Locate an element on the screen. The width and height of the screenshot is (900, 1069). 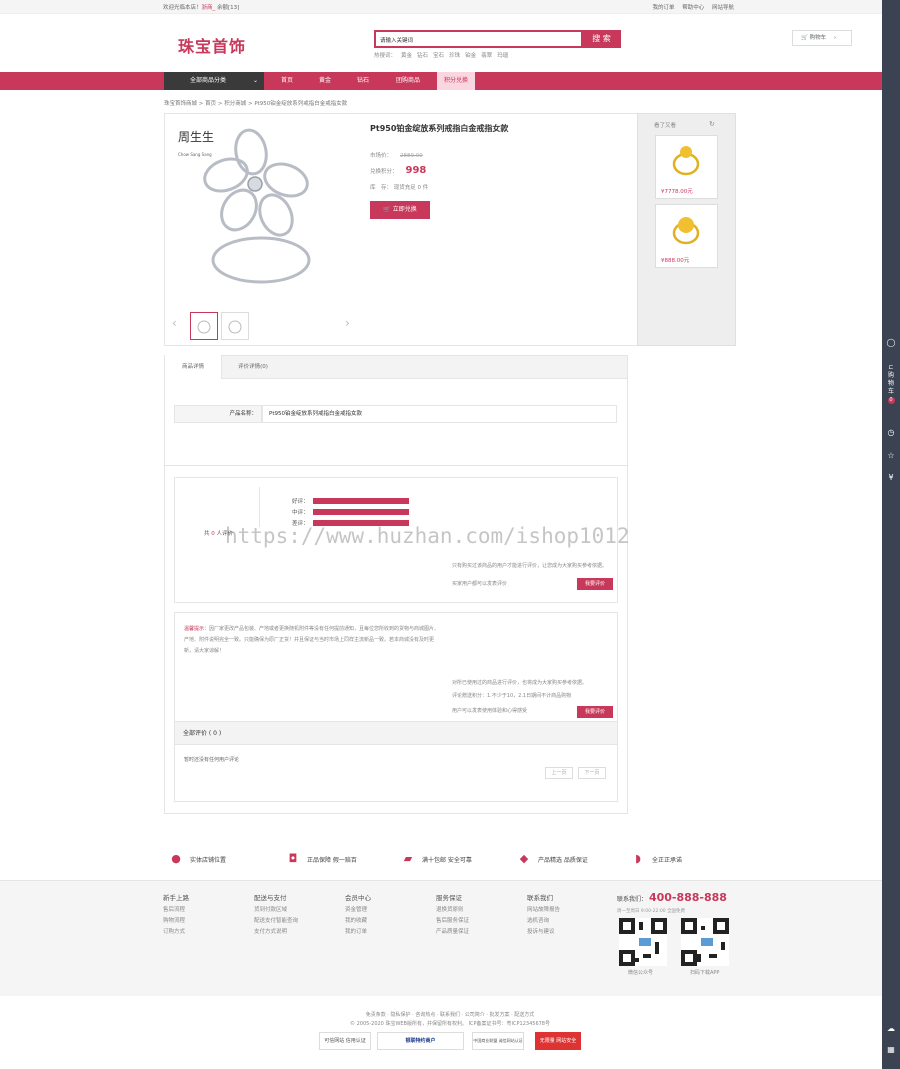
tab-details: 商品详情 is located at coordinates (193, 367).